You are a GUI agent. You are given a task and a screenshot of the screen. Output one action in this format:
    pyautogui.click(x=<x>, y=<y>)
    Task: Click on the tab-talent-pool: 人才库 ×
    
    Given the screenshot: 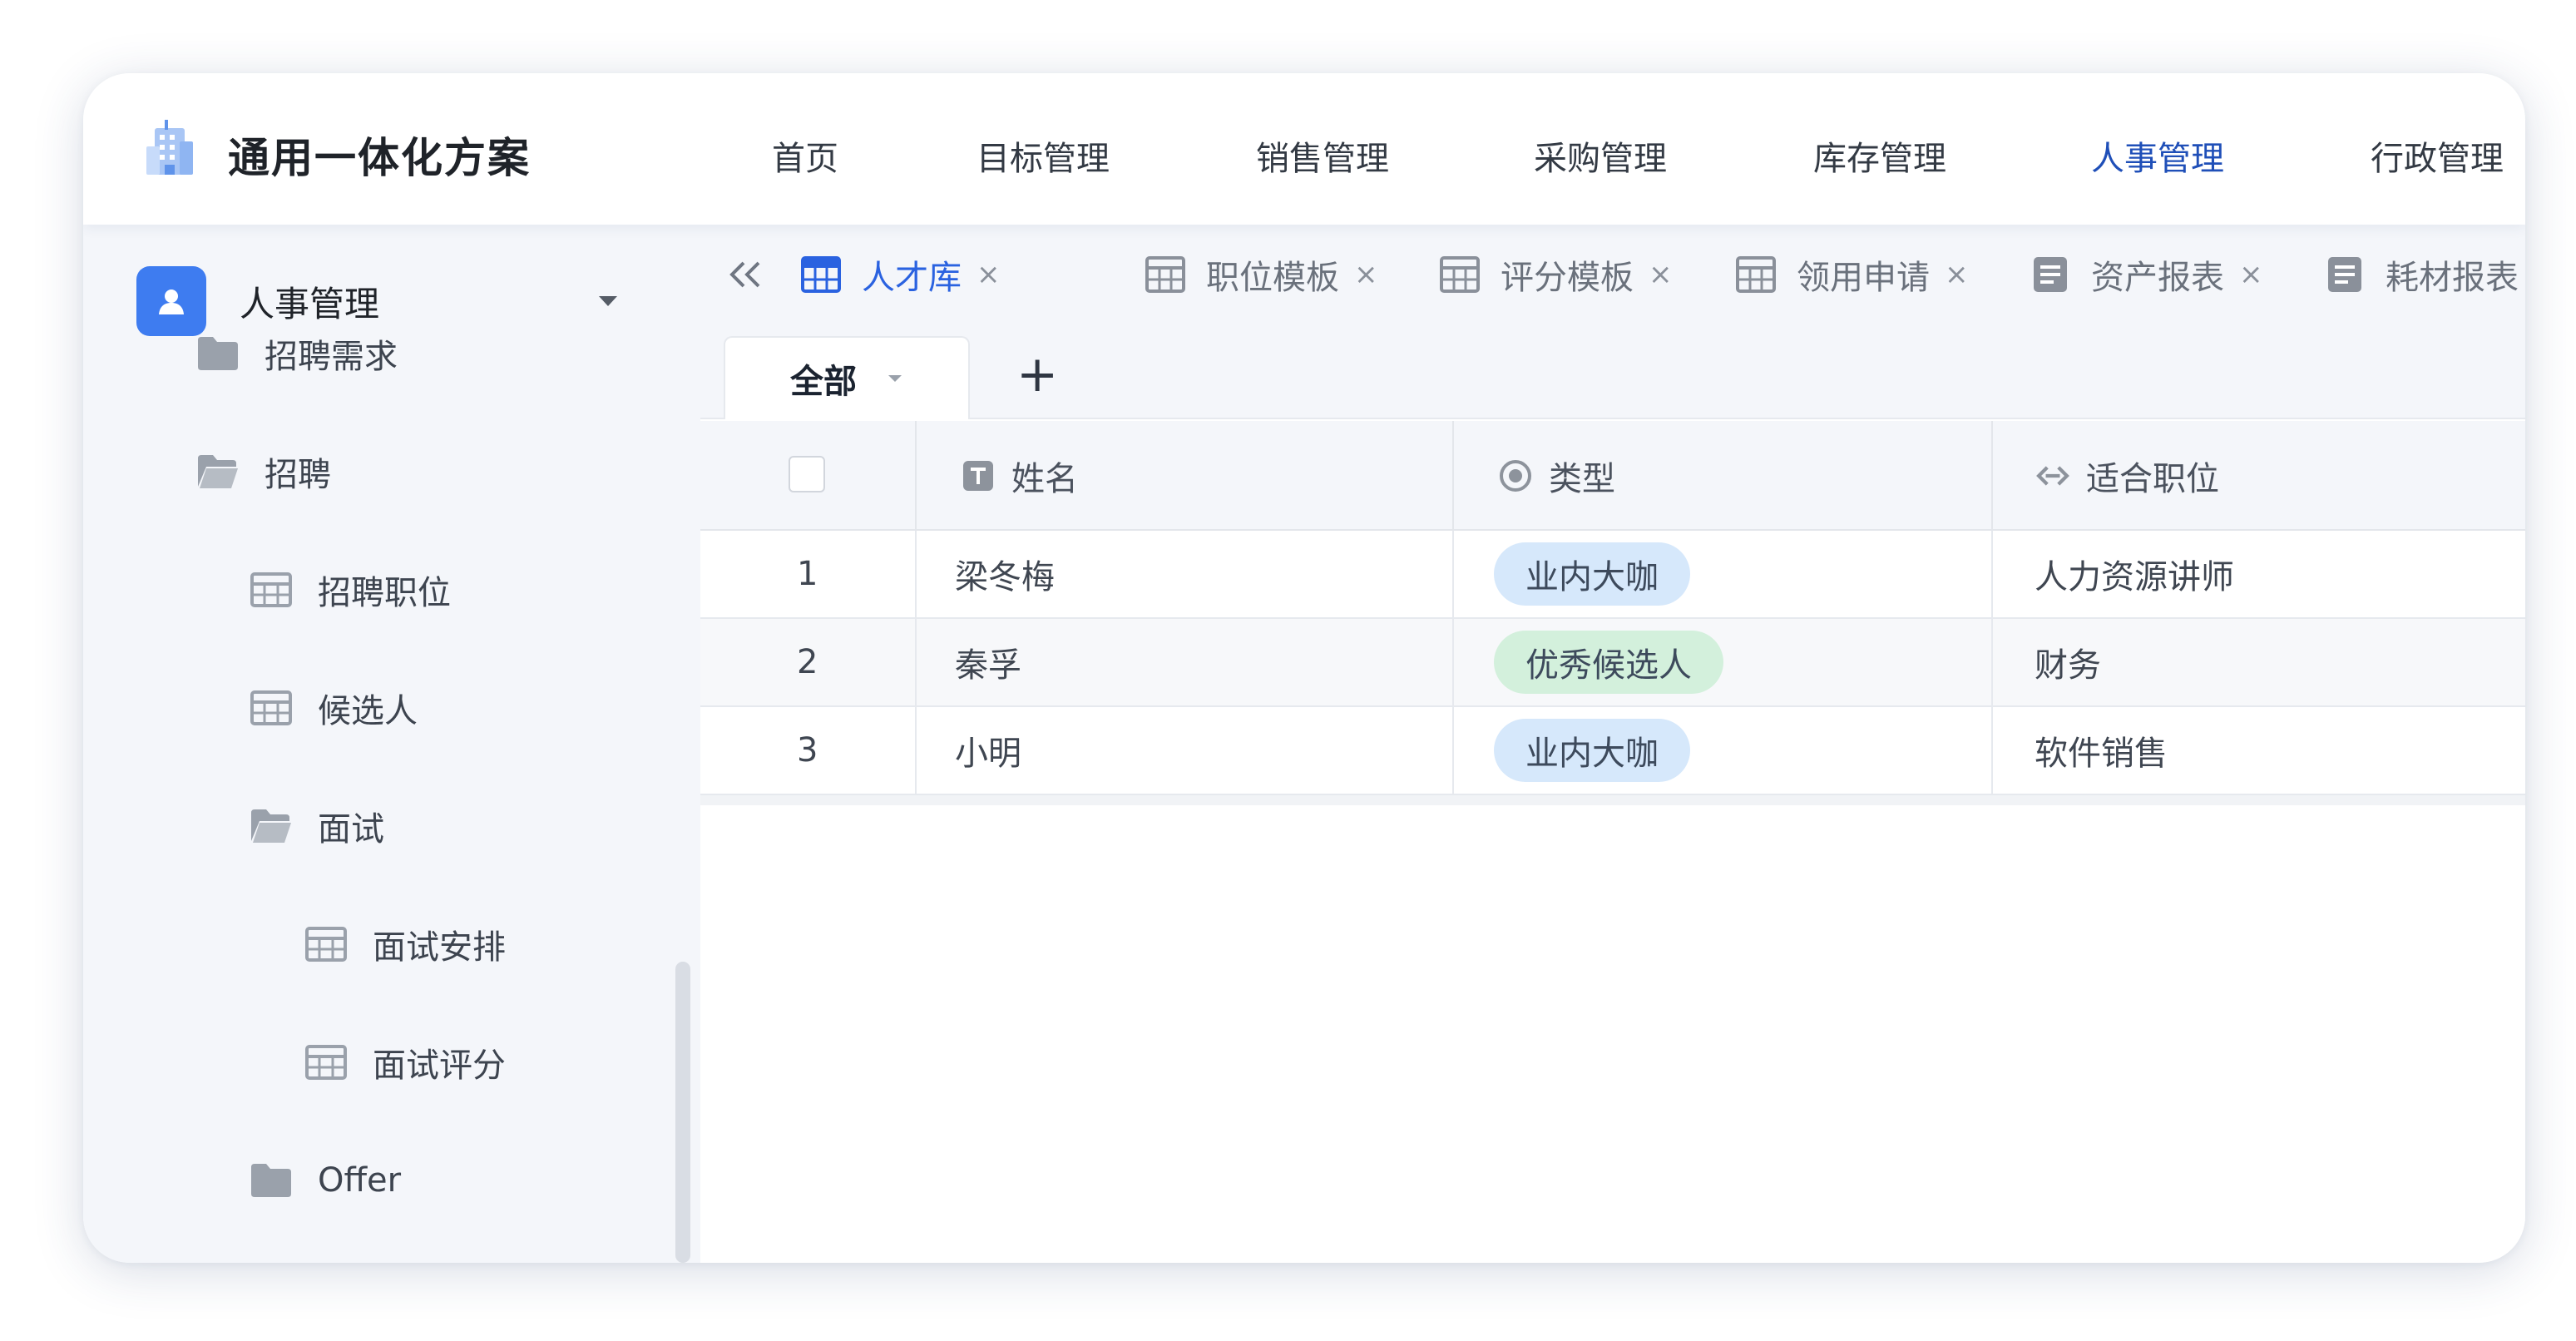 What is the action you would take?
    pyautogui.click(x=900, y=275)
    